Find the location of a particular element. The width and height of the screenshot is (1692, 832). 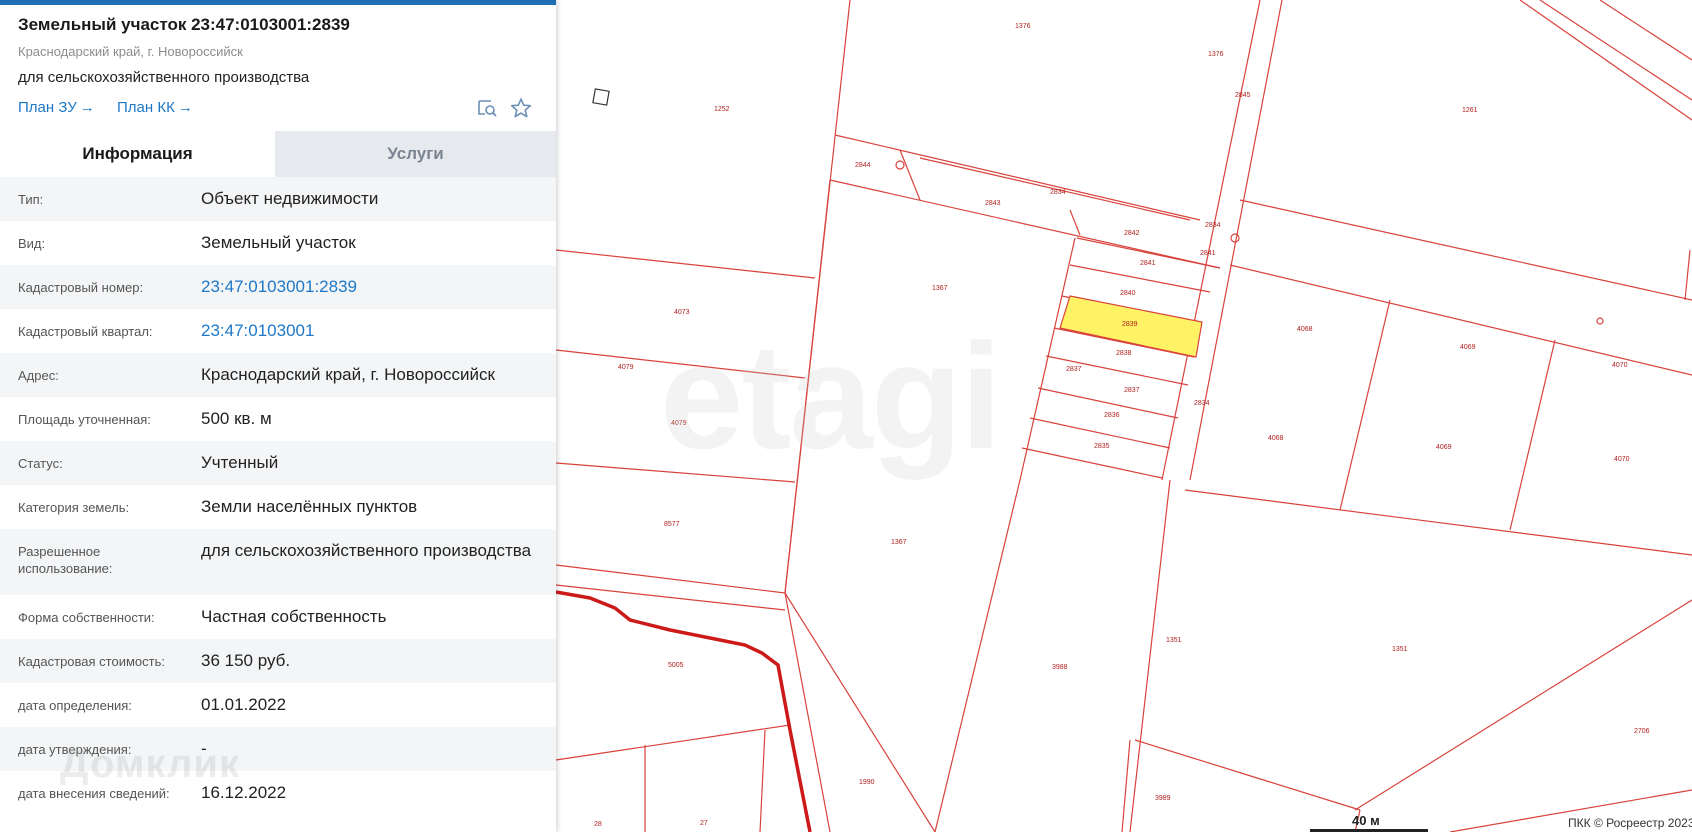

row-label: Кадастровая стоимость: is located at coordinates (91, 661).